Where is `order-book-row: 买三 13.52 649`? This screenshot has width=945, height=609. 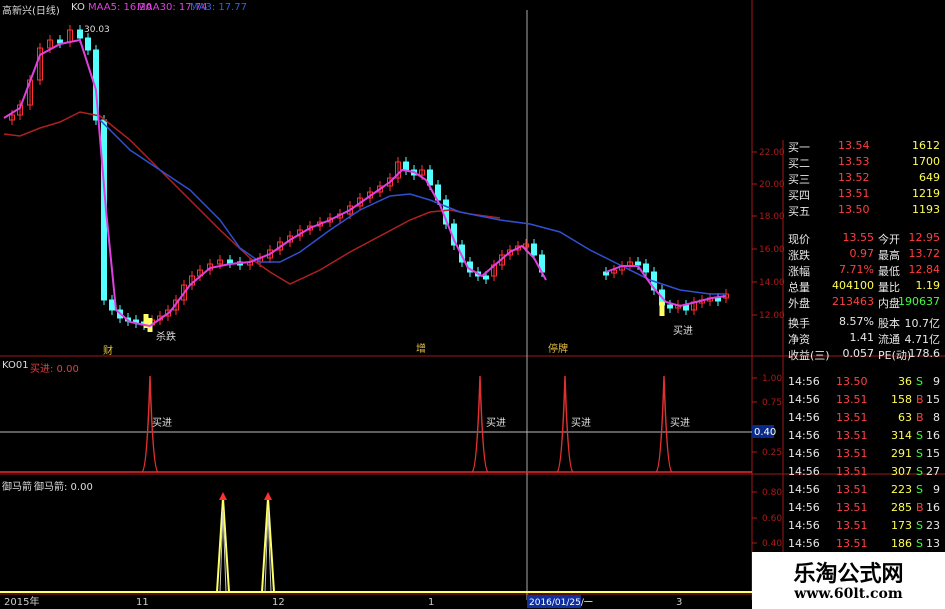
order-book-row: 买三 13.52 649 is located at coordinates (863, 178).